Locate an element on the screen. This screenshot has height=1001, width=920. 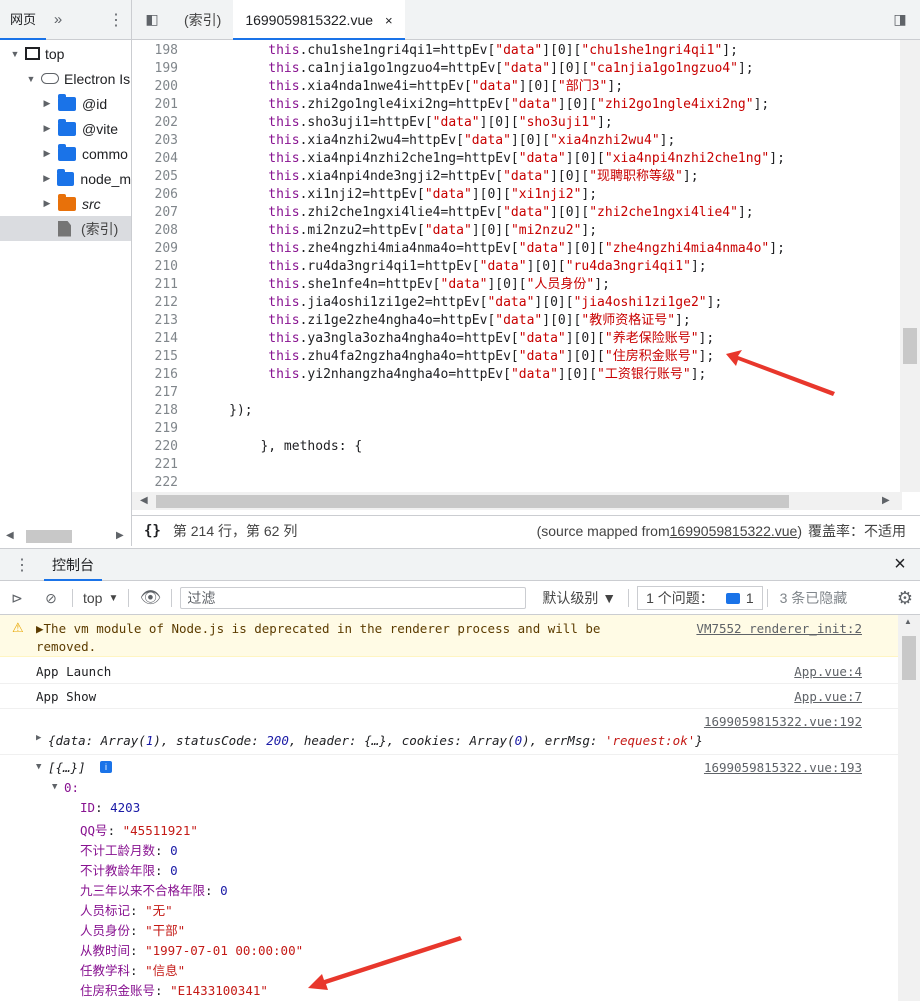
code-line: 218 }); is located at coordinates (517, 411).